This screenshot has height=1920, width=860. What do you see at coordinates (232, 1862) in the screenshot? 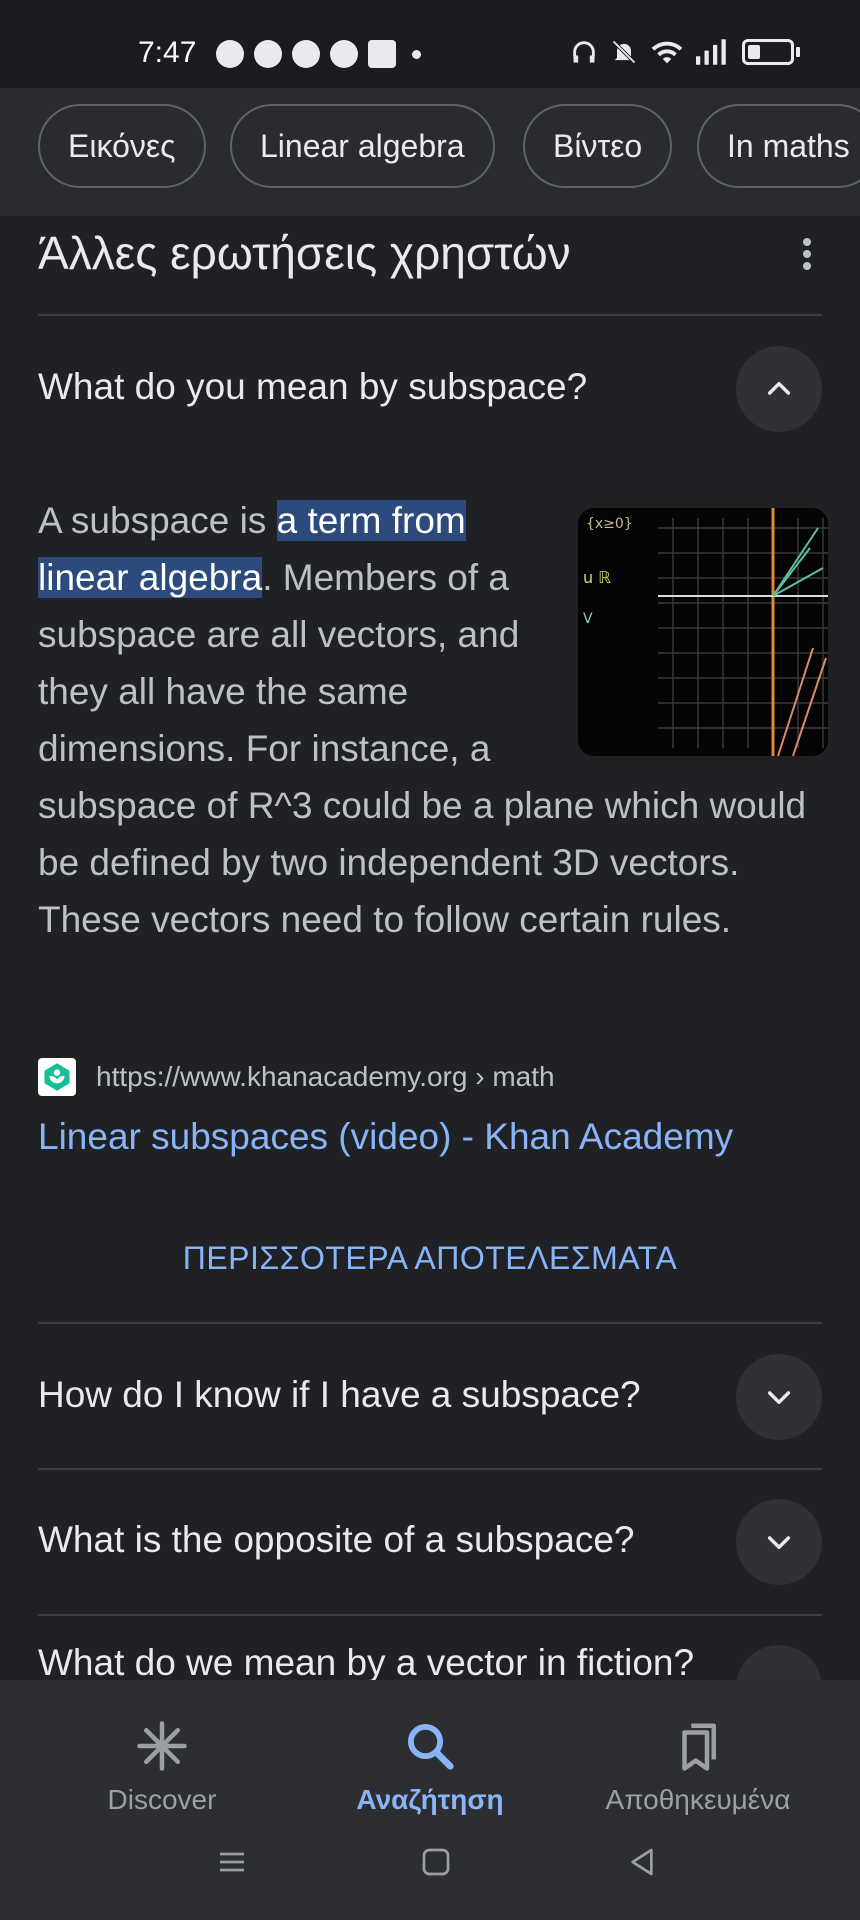
I see `recent-apps-icon` at bounding box center [232, 1862].